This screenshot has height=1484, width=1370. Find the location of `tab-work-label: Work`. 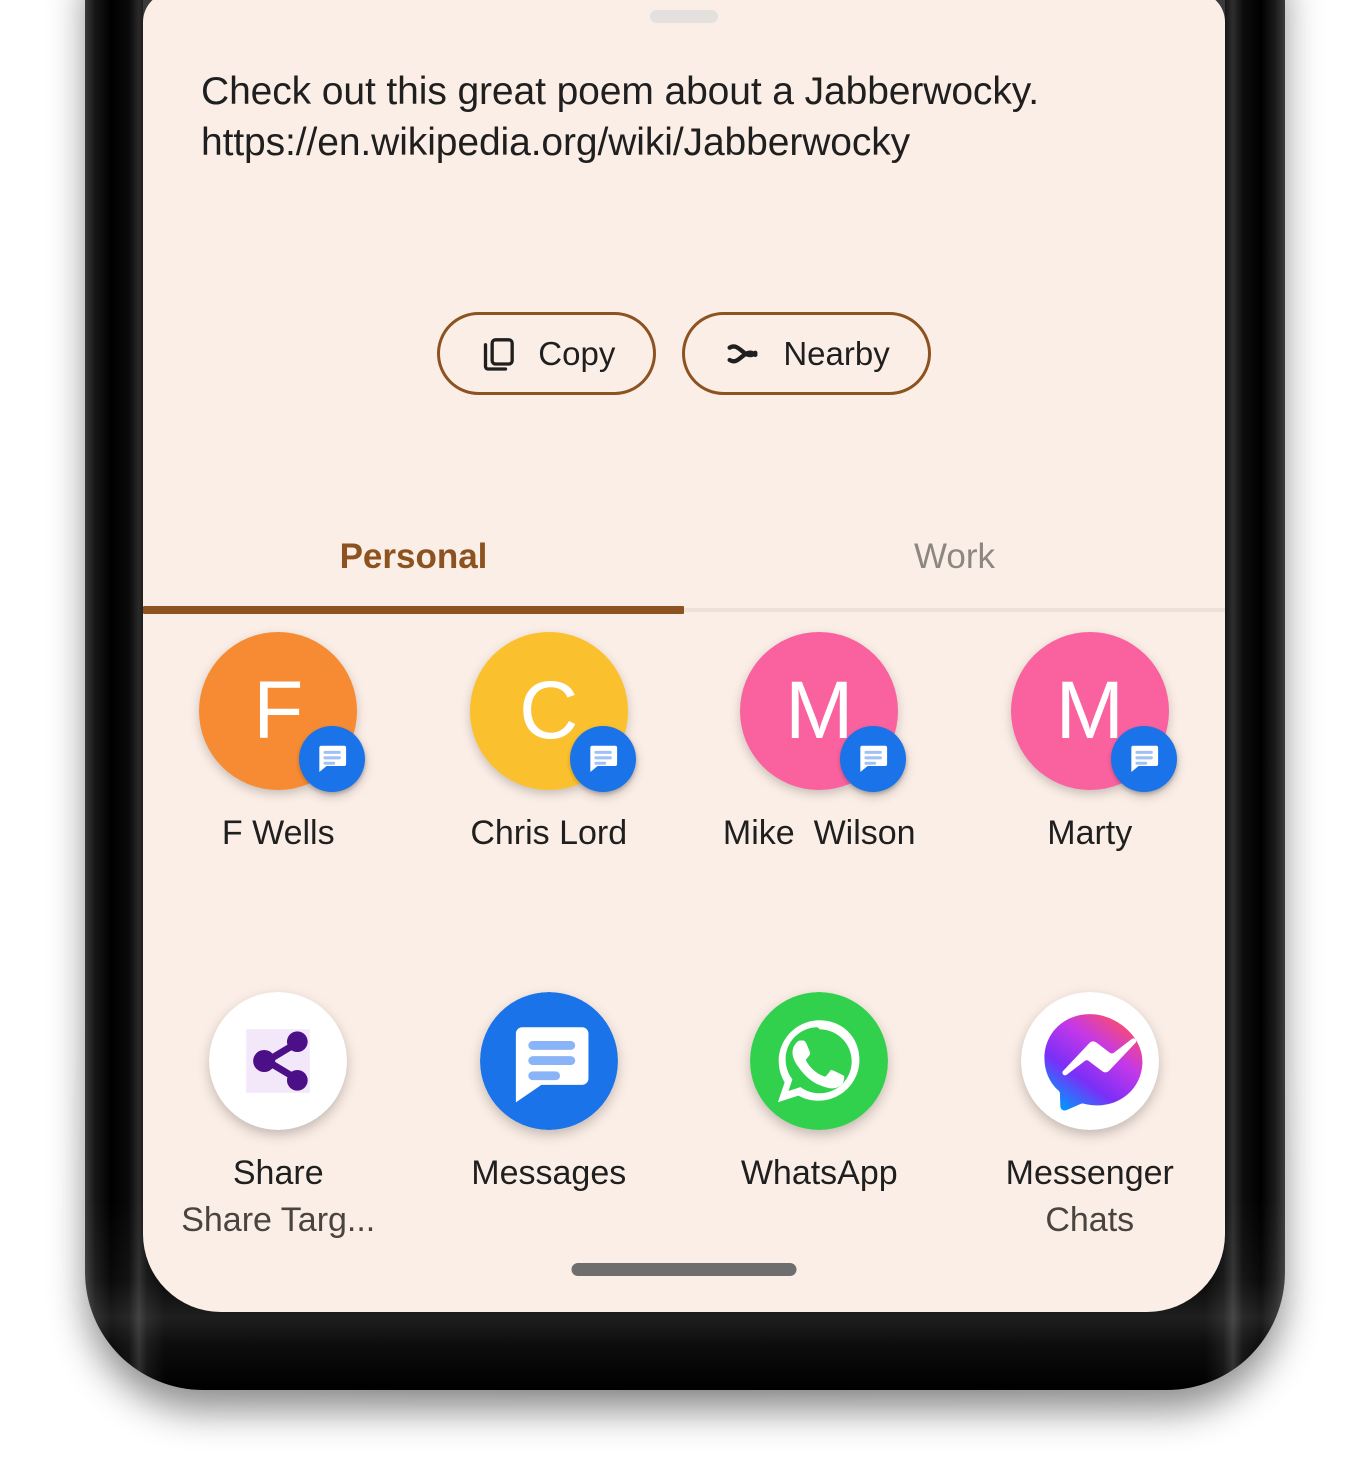

tab-work-label: Work is located at coordinates (954, 556).